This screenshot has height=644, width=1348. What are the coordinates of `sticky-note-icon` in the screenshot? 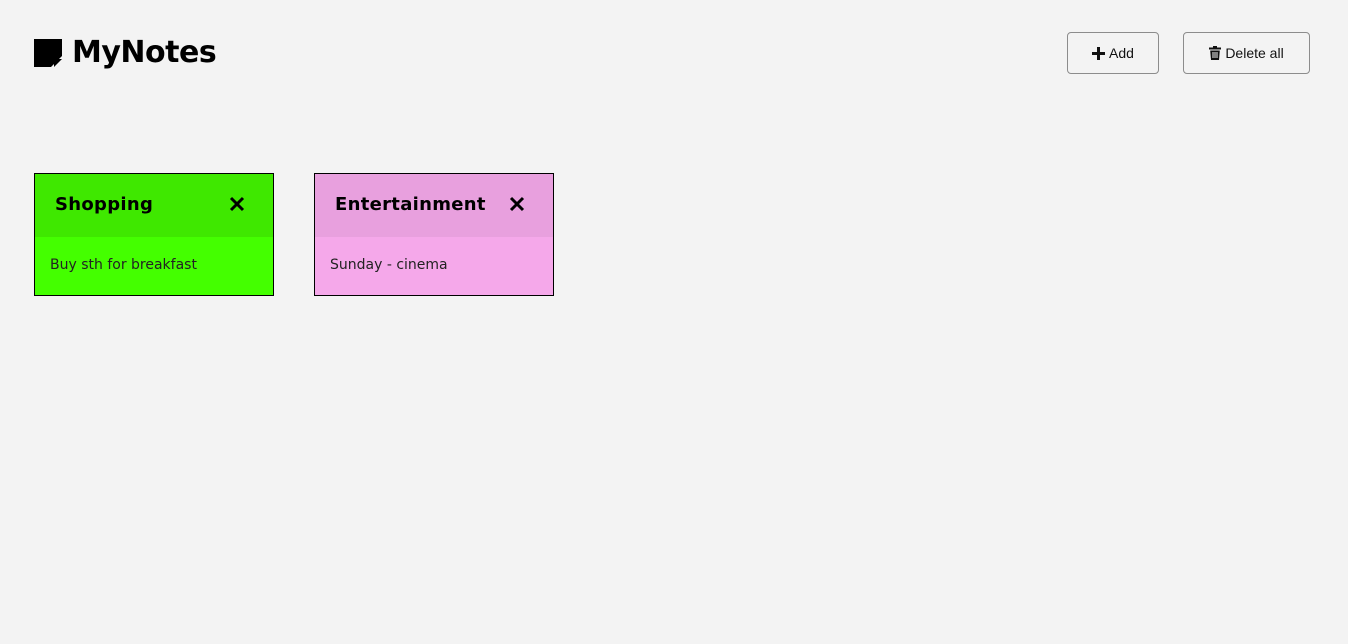 It's located at (48, 53).